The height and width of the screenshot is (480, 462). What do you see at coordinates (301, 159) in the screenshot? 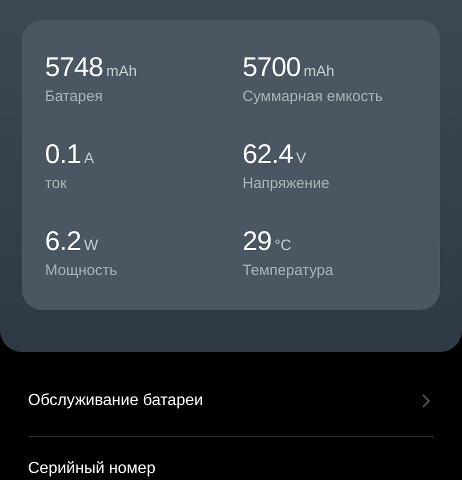
I see `stat-unit: V` at bounding box center [301, 159].